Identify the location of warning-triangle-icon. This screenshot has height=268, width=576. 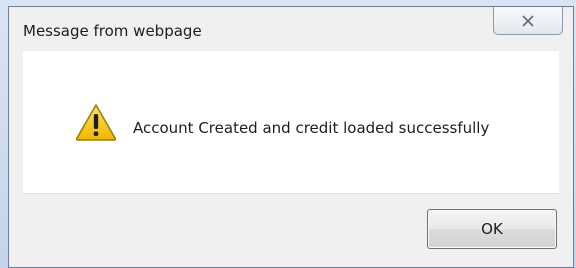
(96, 122).